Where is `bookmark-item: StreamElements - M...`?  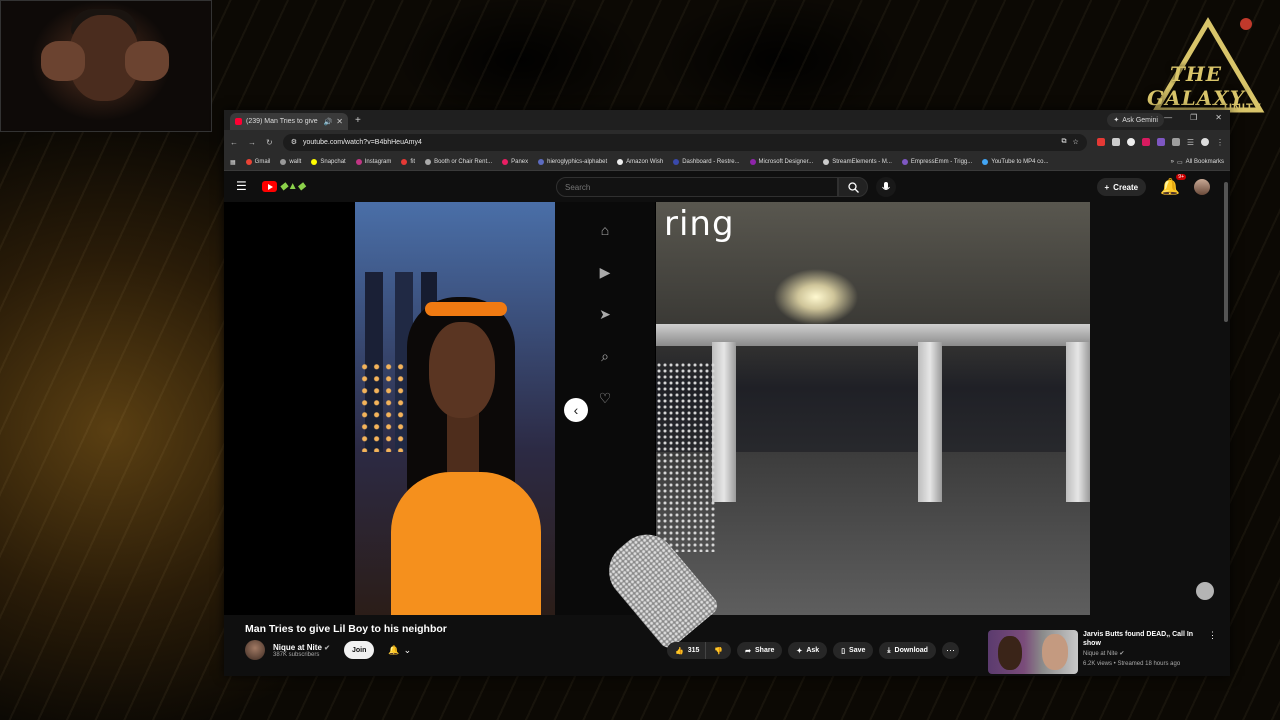
bookmark-item: StreamElements - M... is located at coordinates (857, 162).